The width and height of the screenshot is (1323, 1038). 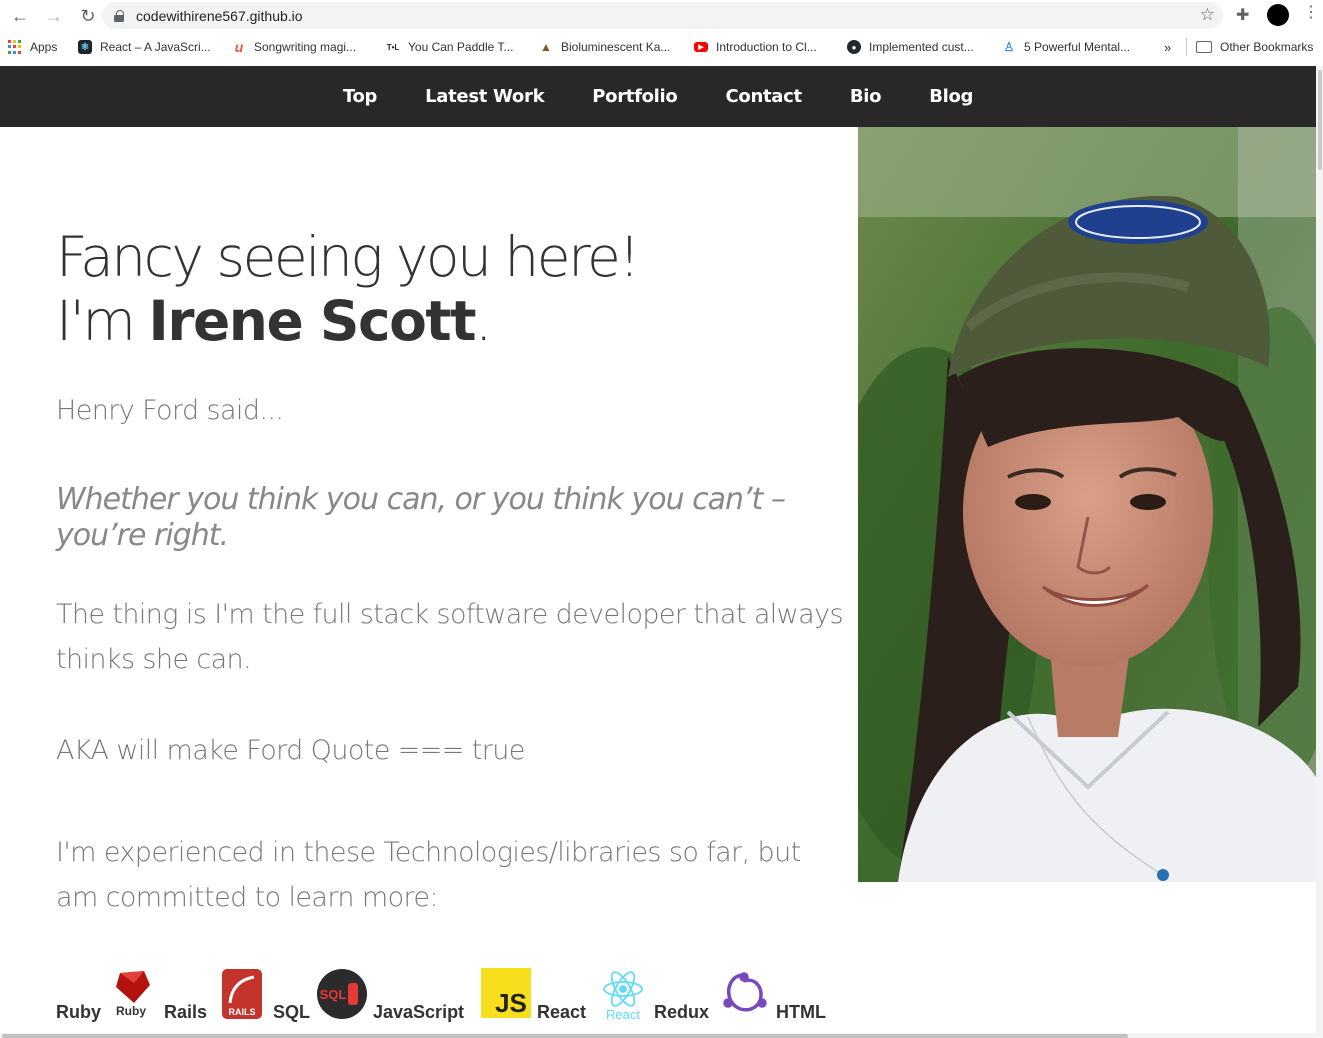 What do you see at coordinates (854, 47) in the screenshot?
I see `github-icon: ●` at bounding box center [854, 47].